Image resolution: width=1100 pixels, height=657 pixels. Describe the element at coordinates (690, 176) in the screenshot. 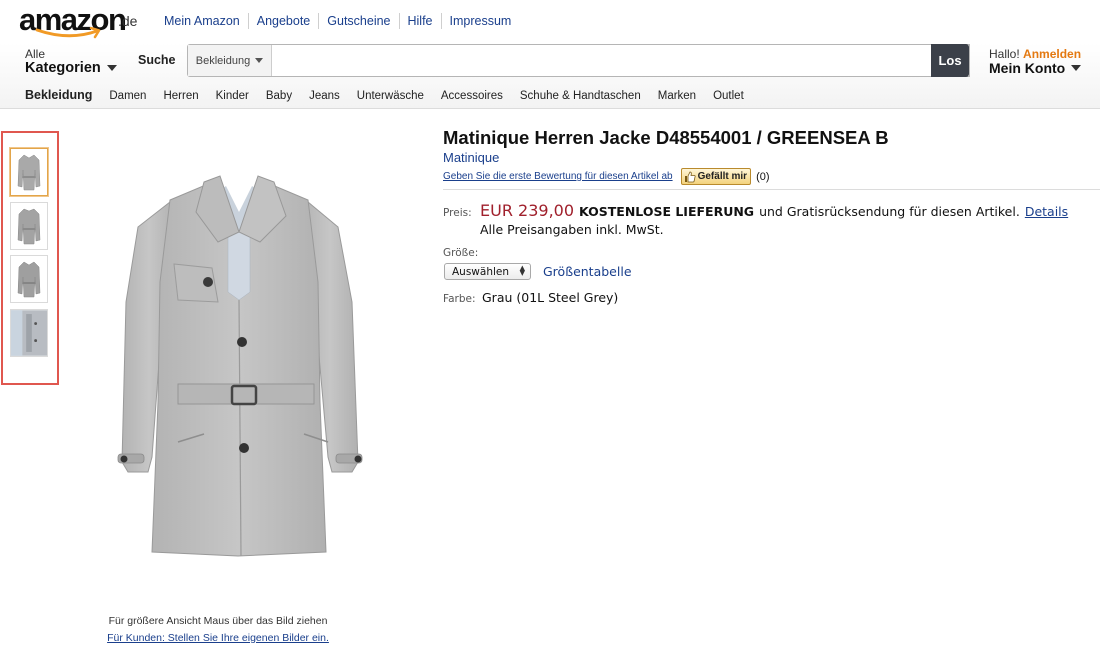

I see `thumbs-up-icon` at that location.